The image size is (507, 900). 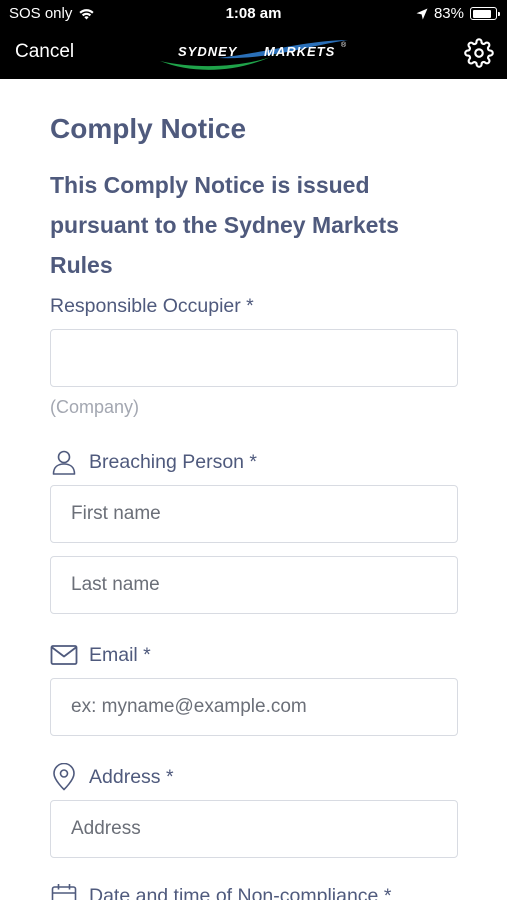 What do you see at coordinates (254, 358) in the screenshot?
I see `responsible-occupier-input` at bounding box center [254, 358].